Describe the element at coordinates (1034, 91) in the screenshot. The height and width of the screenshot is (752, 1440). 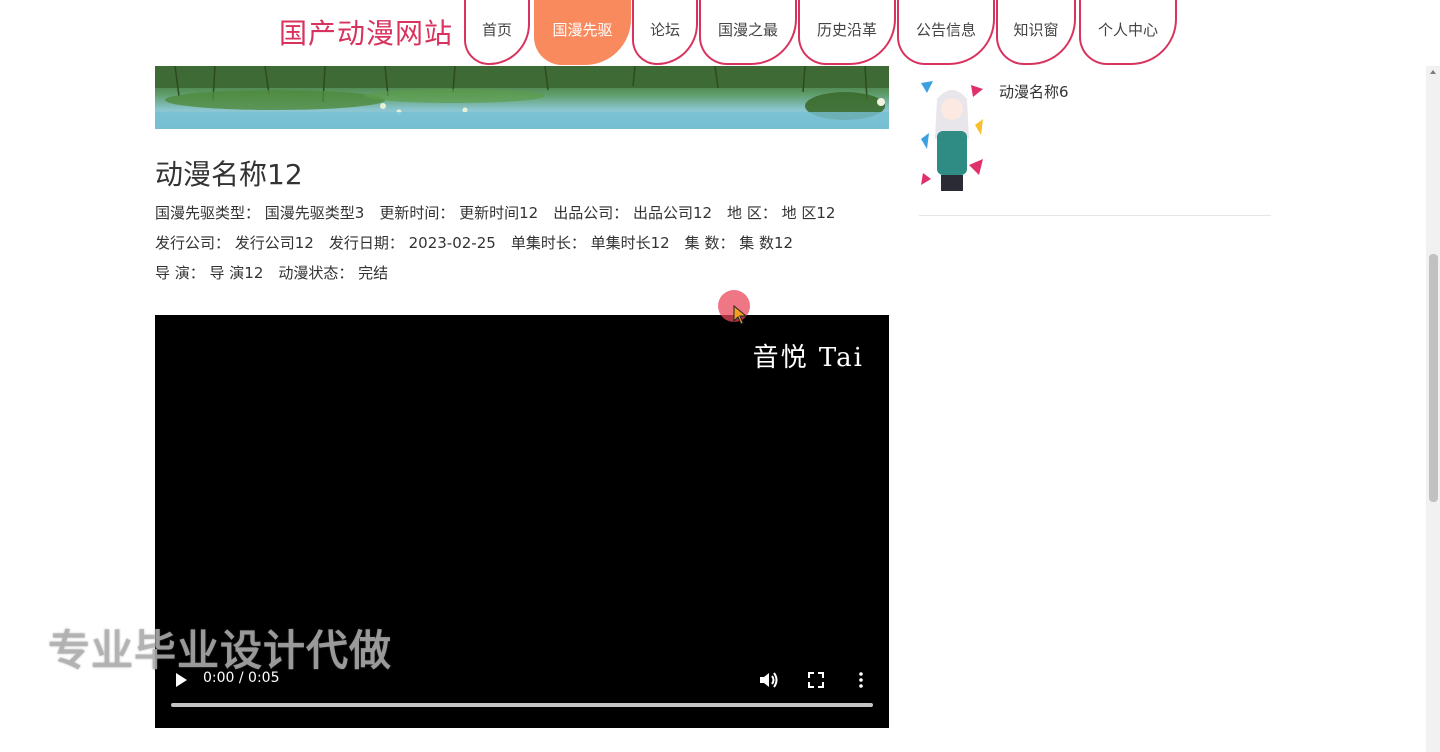
I see `sidebar-item-name: 动漫名称6` at that location.